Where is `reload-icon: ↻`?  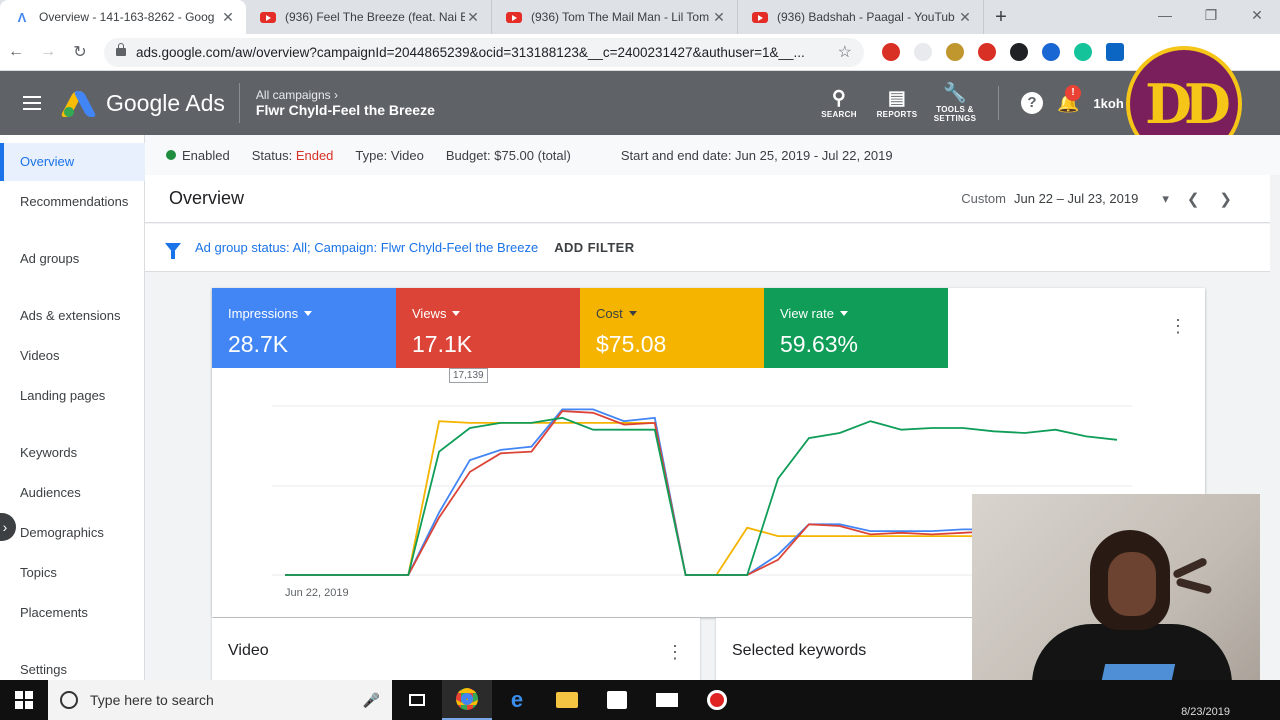 reload-icon: ↻ is located at coordinates (80, 52).